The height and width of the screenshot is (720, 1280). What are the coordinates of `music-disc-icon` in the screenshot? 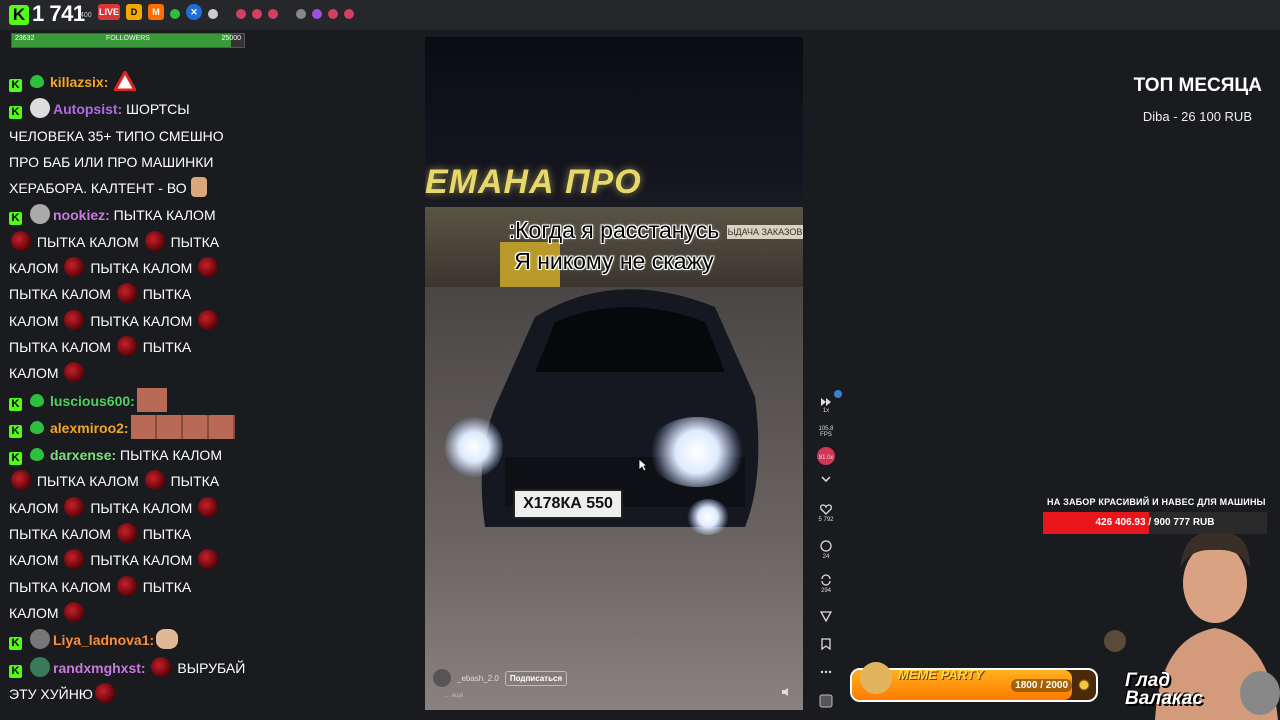 It's located at (826, 701).